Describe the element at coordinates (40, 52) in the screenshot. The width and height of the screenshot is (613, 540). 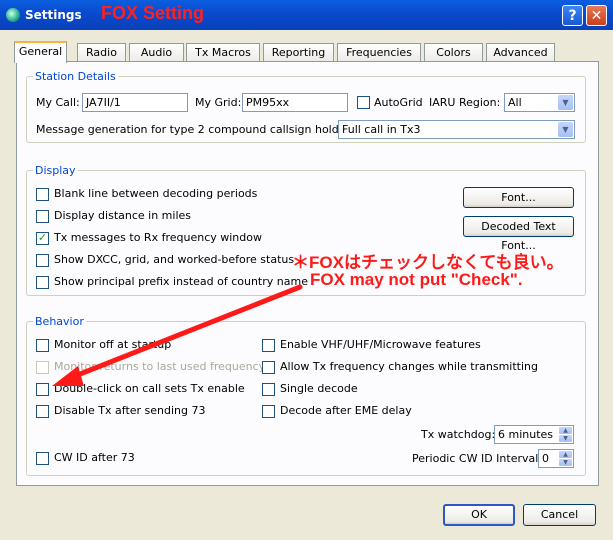
I see `tab-general: General` at that location.